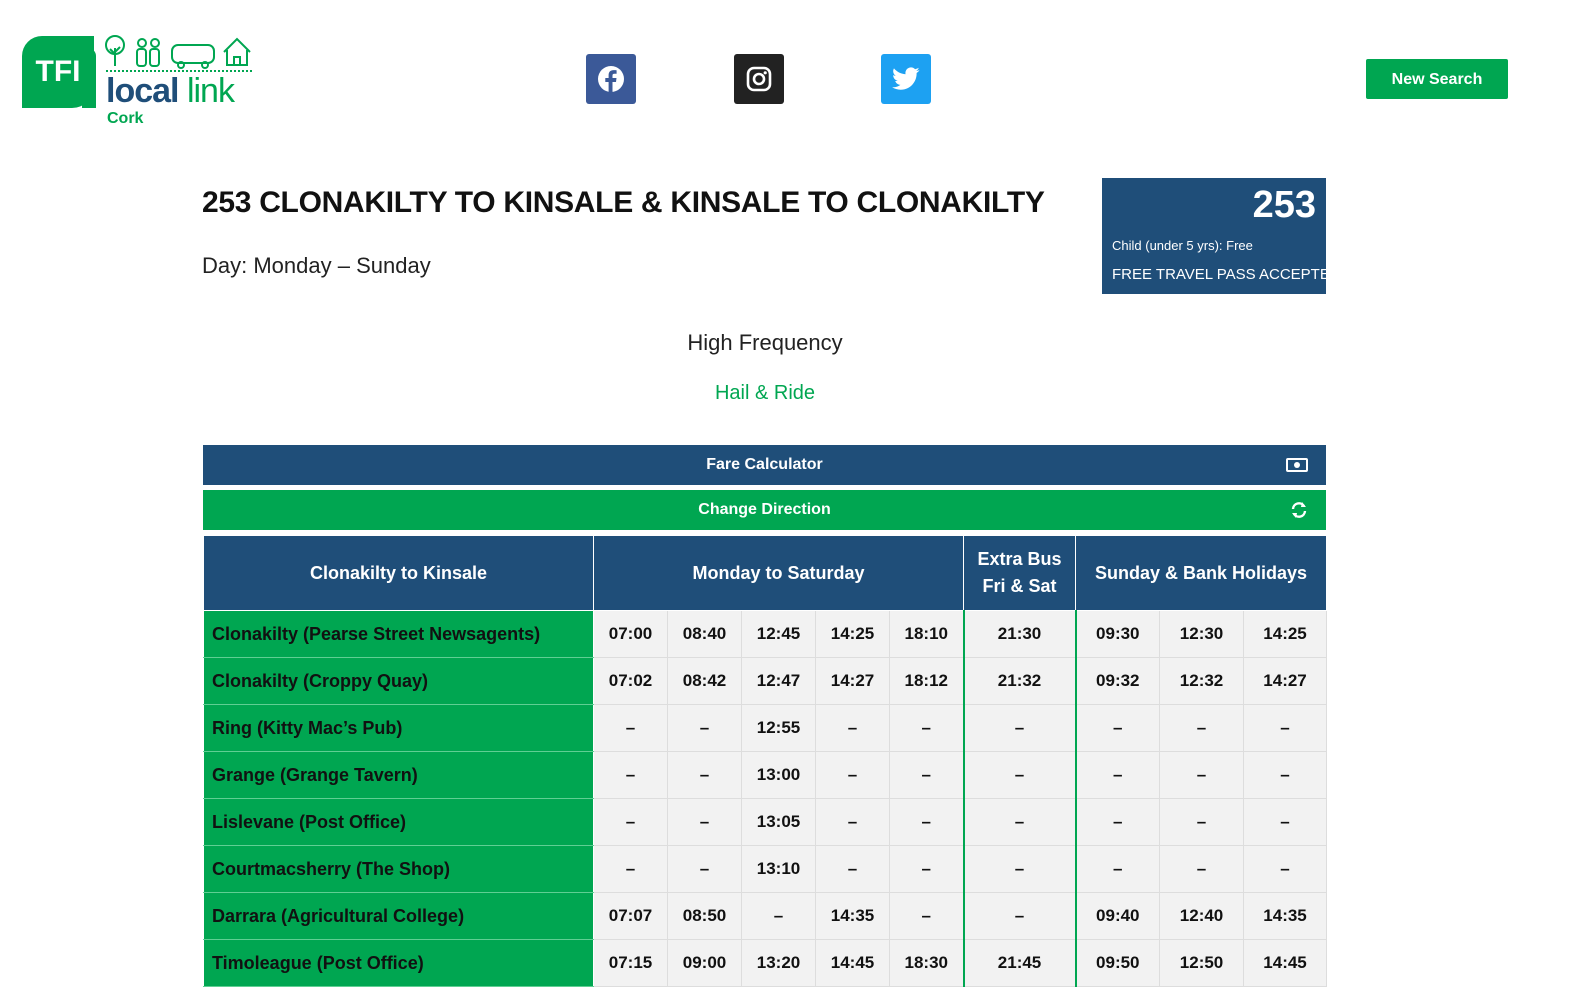  What do you see at coordinates (316, 265) in the screenshot?
I see `operating-days: Day: Monday – Sunday` at bounding box center [316, 265].